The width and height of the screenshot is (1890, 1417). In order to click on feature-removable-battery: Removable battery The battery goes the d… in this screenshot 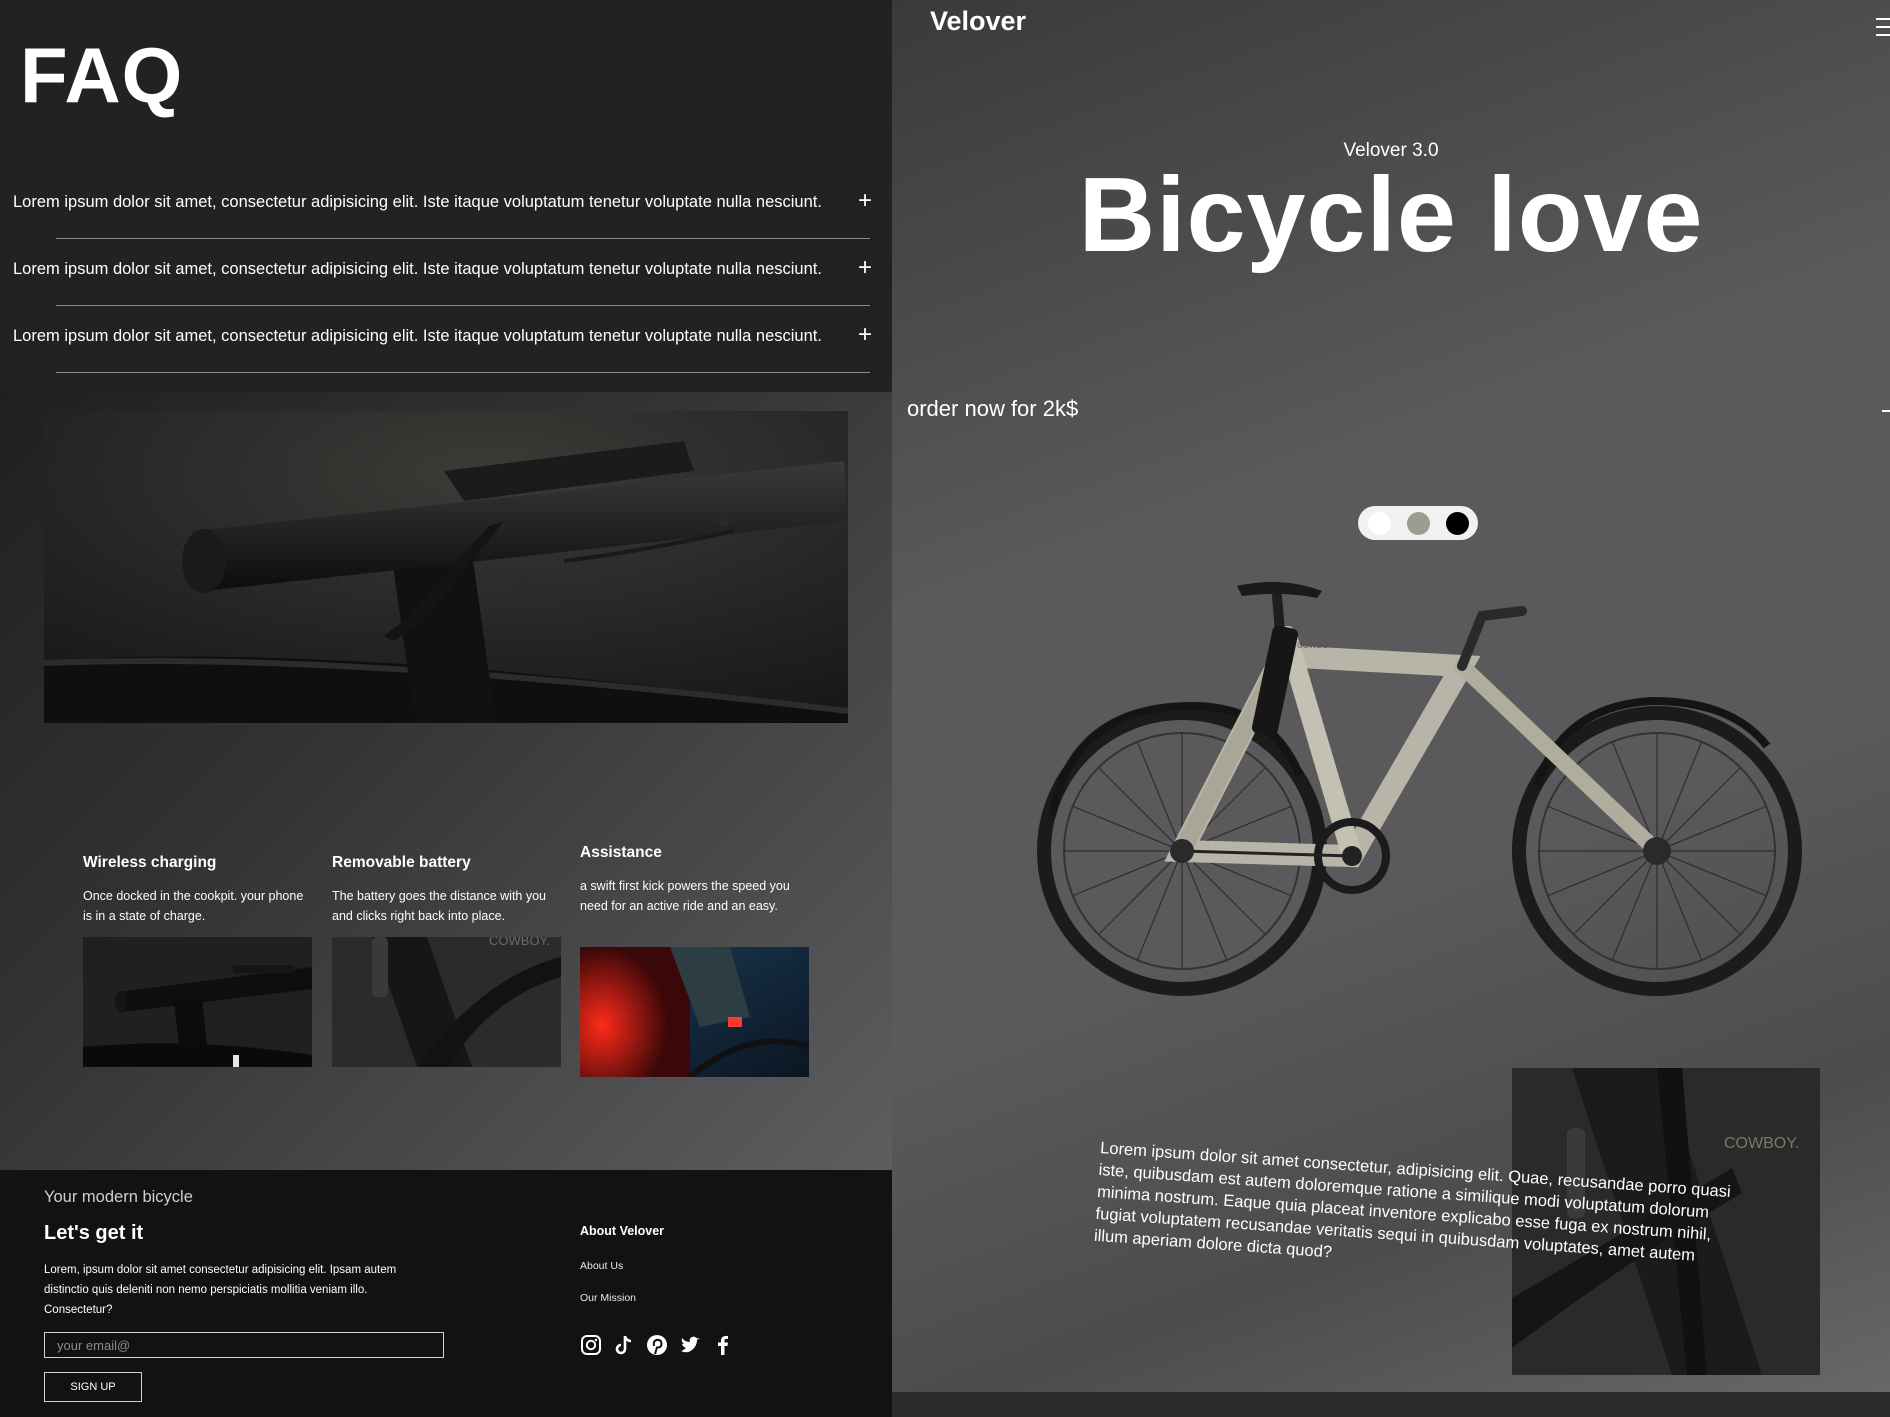, I will do `click(447, 890)`.